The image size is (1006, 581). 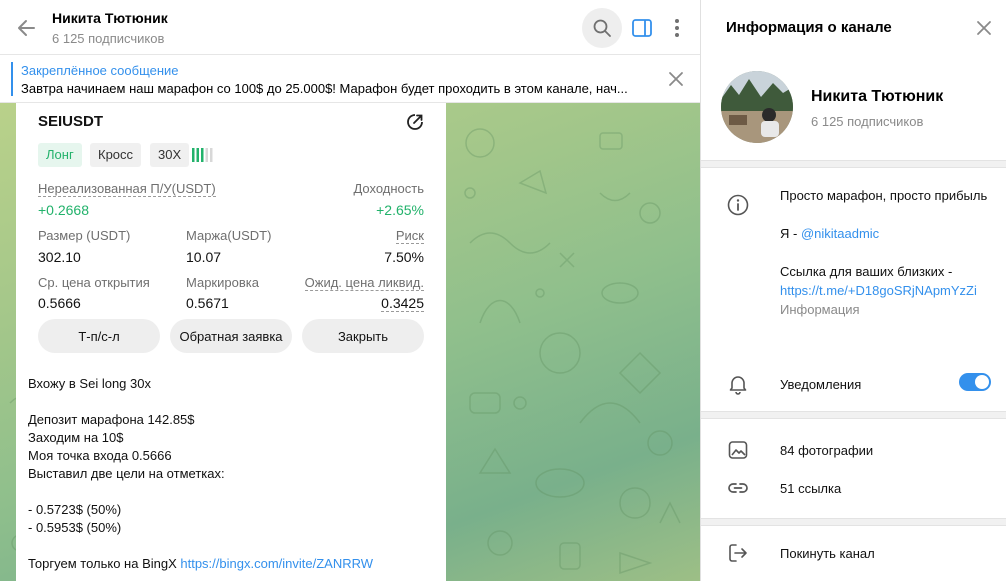 What do you see at coordinates (866, 271) in the screenshot?
I see `invite-label: Ссылка для ваших близких -` at bounding box center [866, 271].